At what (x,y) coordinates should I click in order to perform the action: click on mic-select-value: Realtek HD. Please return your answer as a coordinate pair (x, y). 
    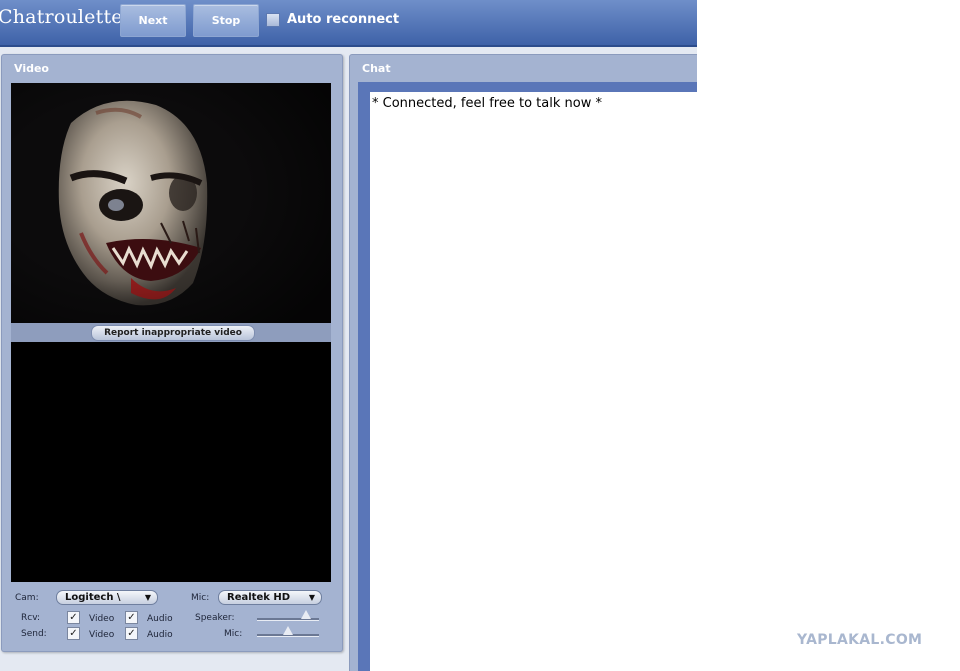
    Looking at the image, I should click on (259, 597).